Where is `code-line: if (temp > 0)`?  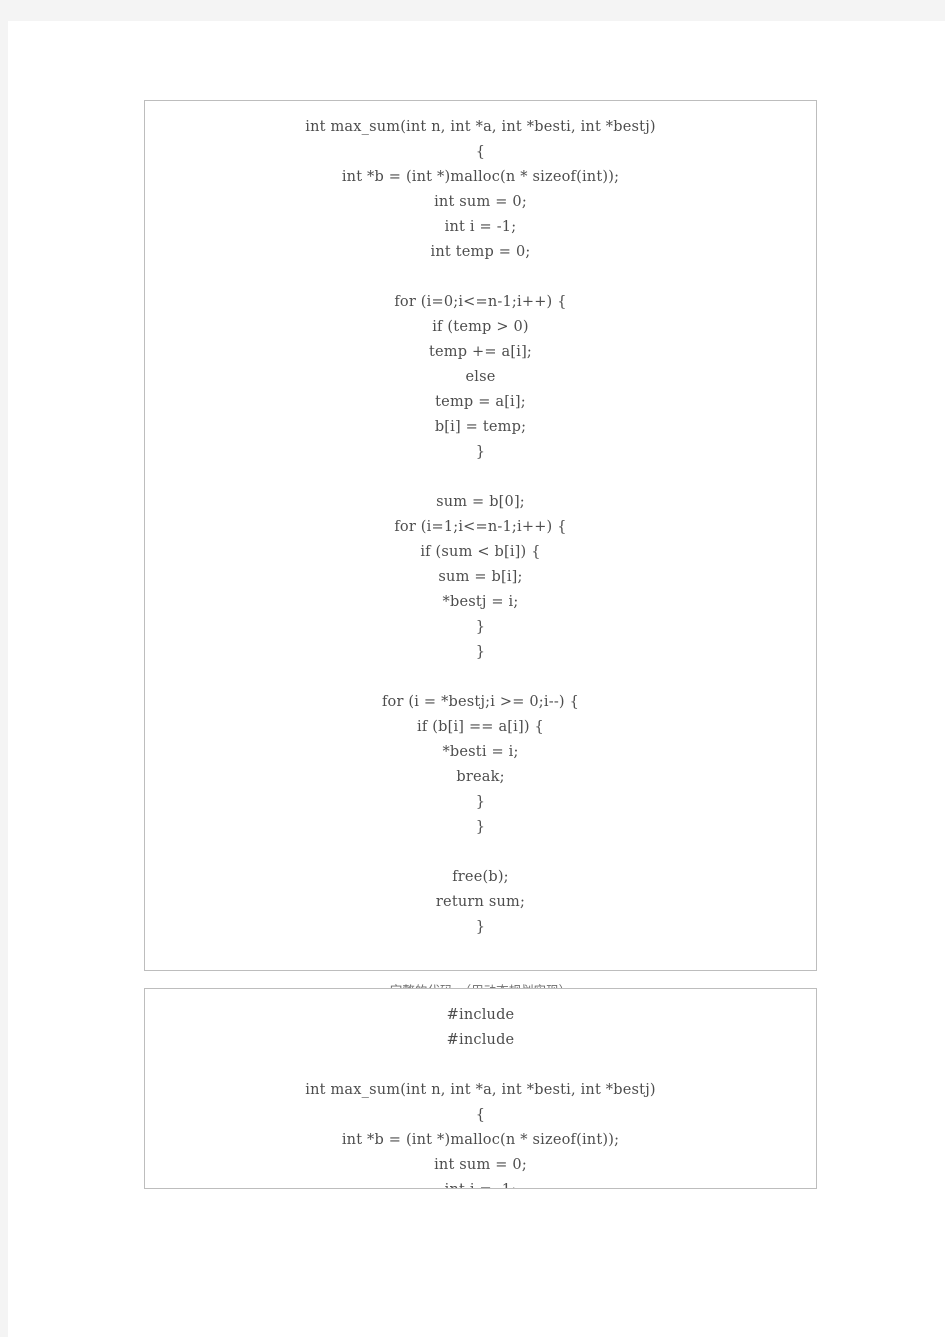
code-line: if (temp > 0) is located at coordinates (480, 327).